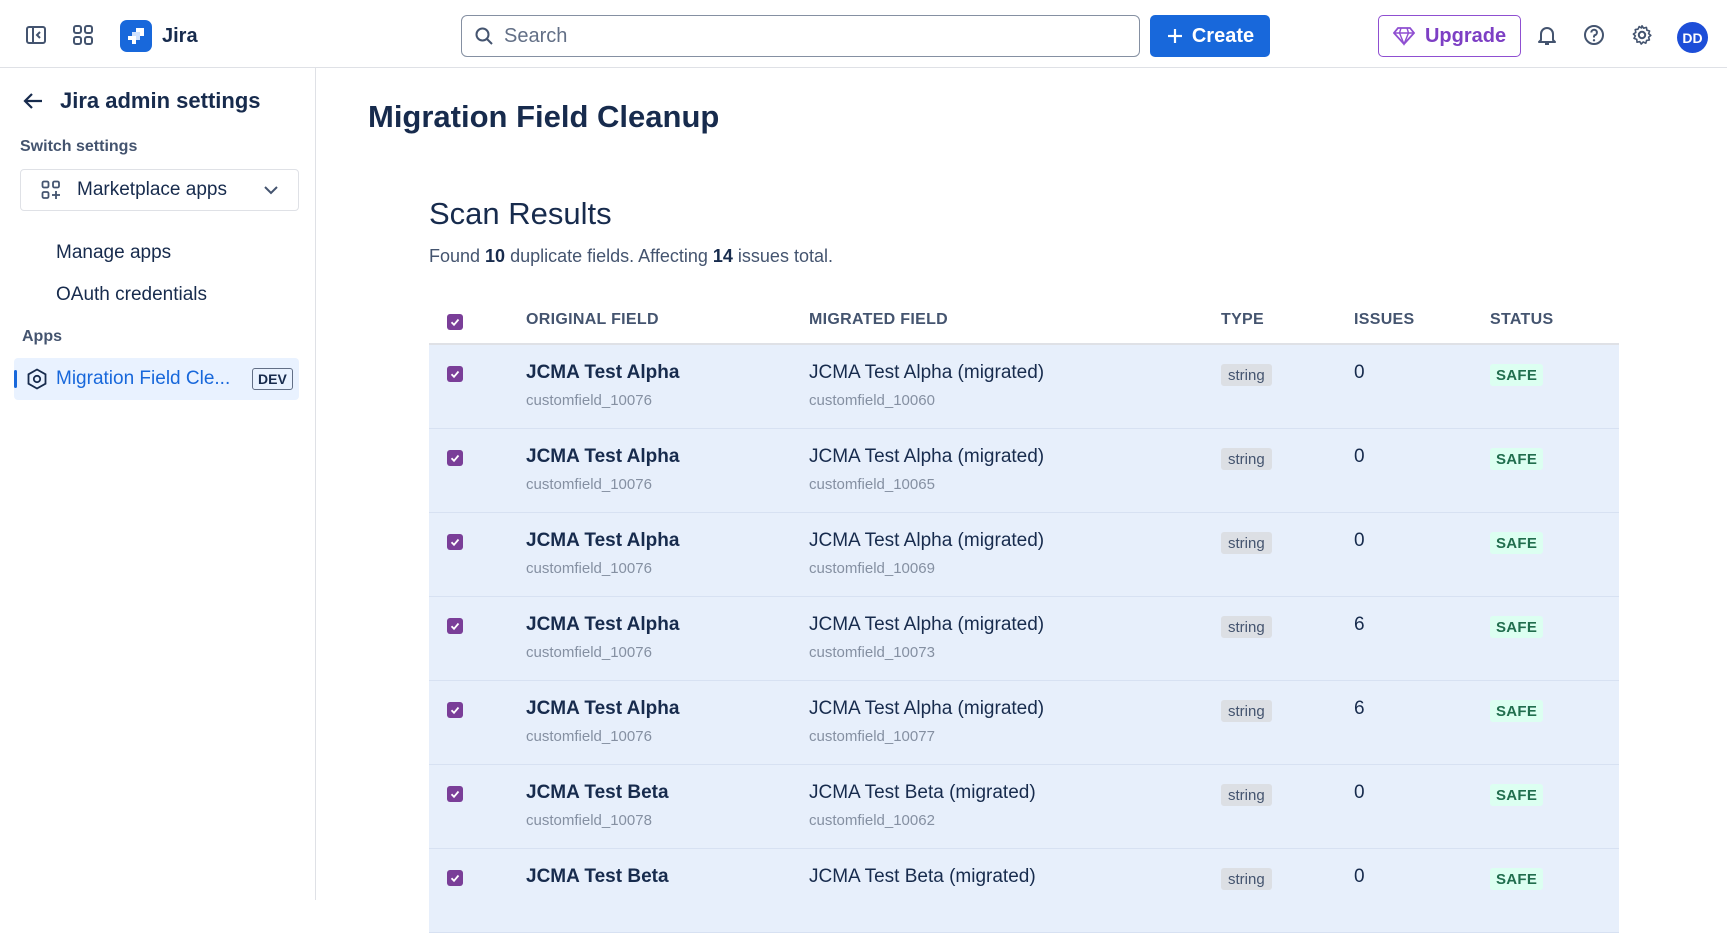  Describe the element at coordinates (1210, 36) in the screenshot. I see `create-button: Create` at that location.